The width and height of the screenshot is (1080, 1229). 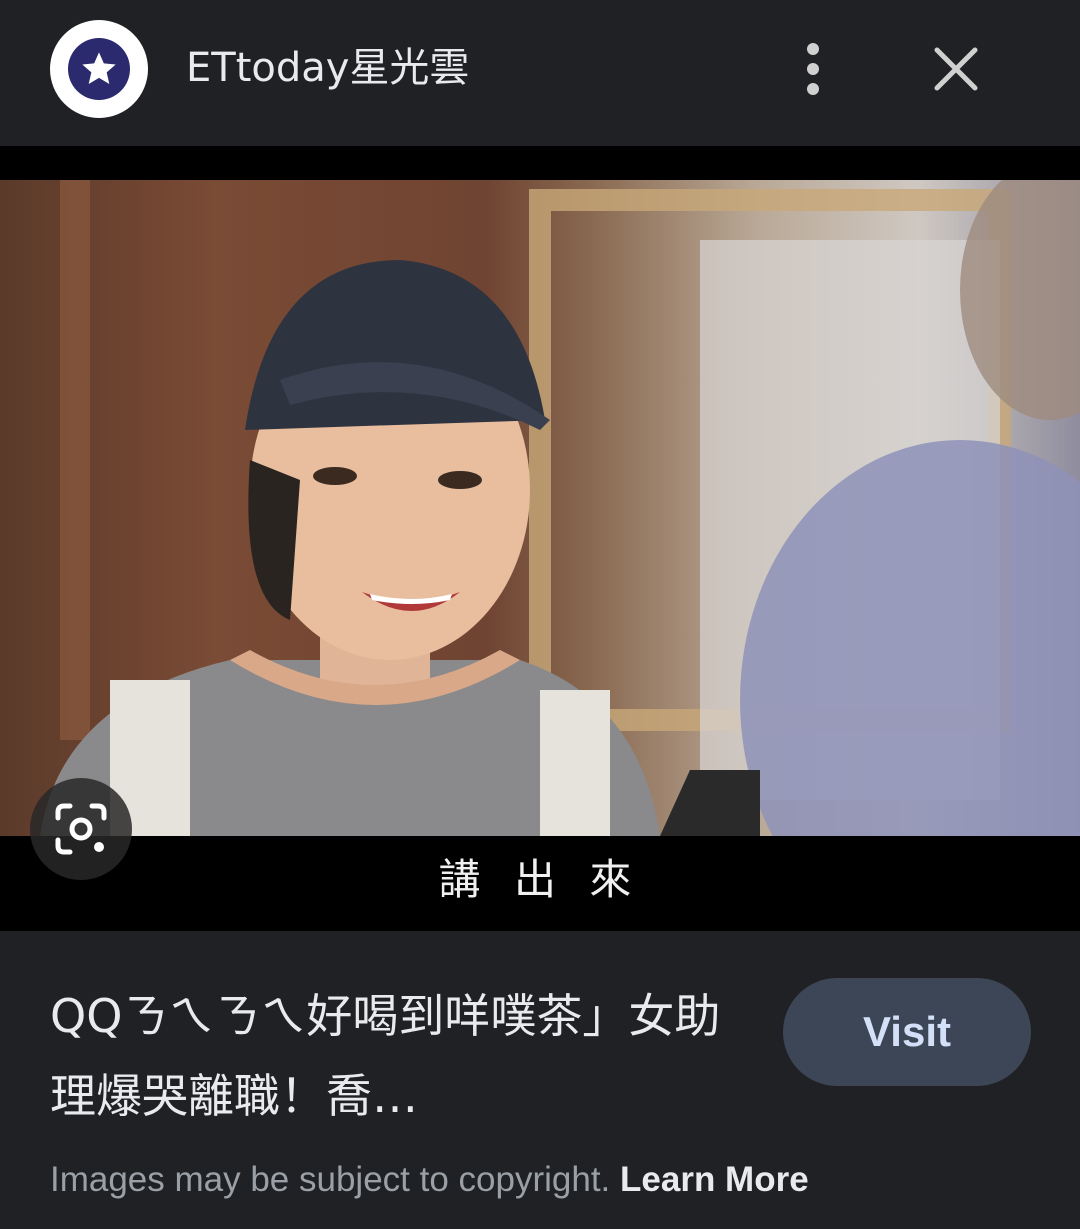 I want to click on lens-search-button, so click(x=81, y=829).